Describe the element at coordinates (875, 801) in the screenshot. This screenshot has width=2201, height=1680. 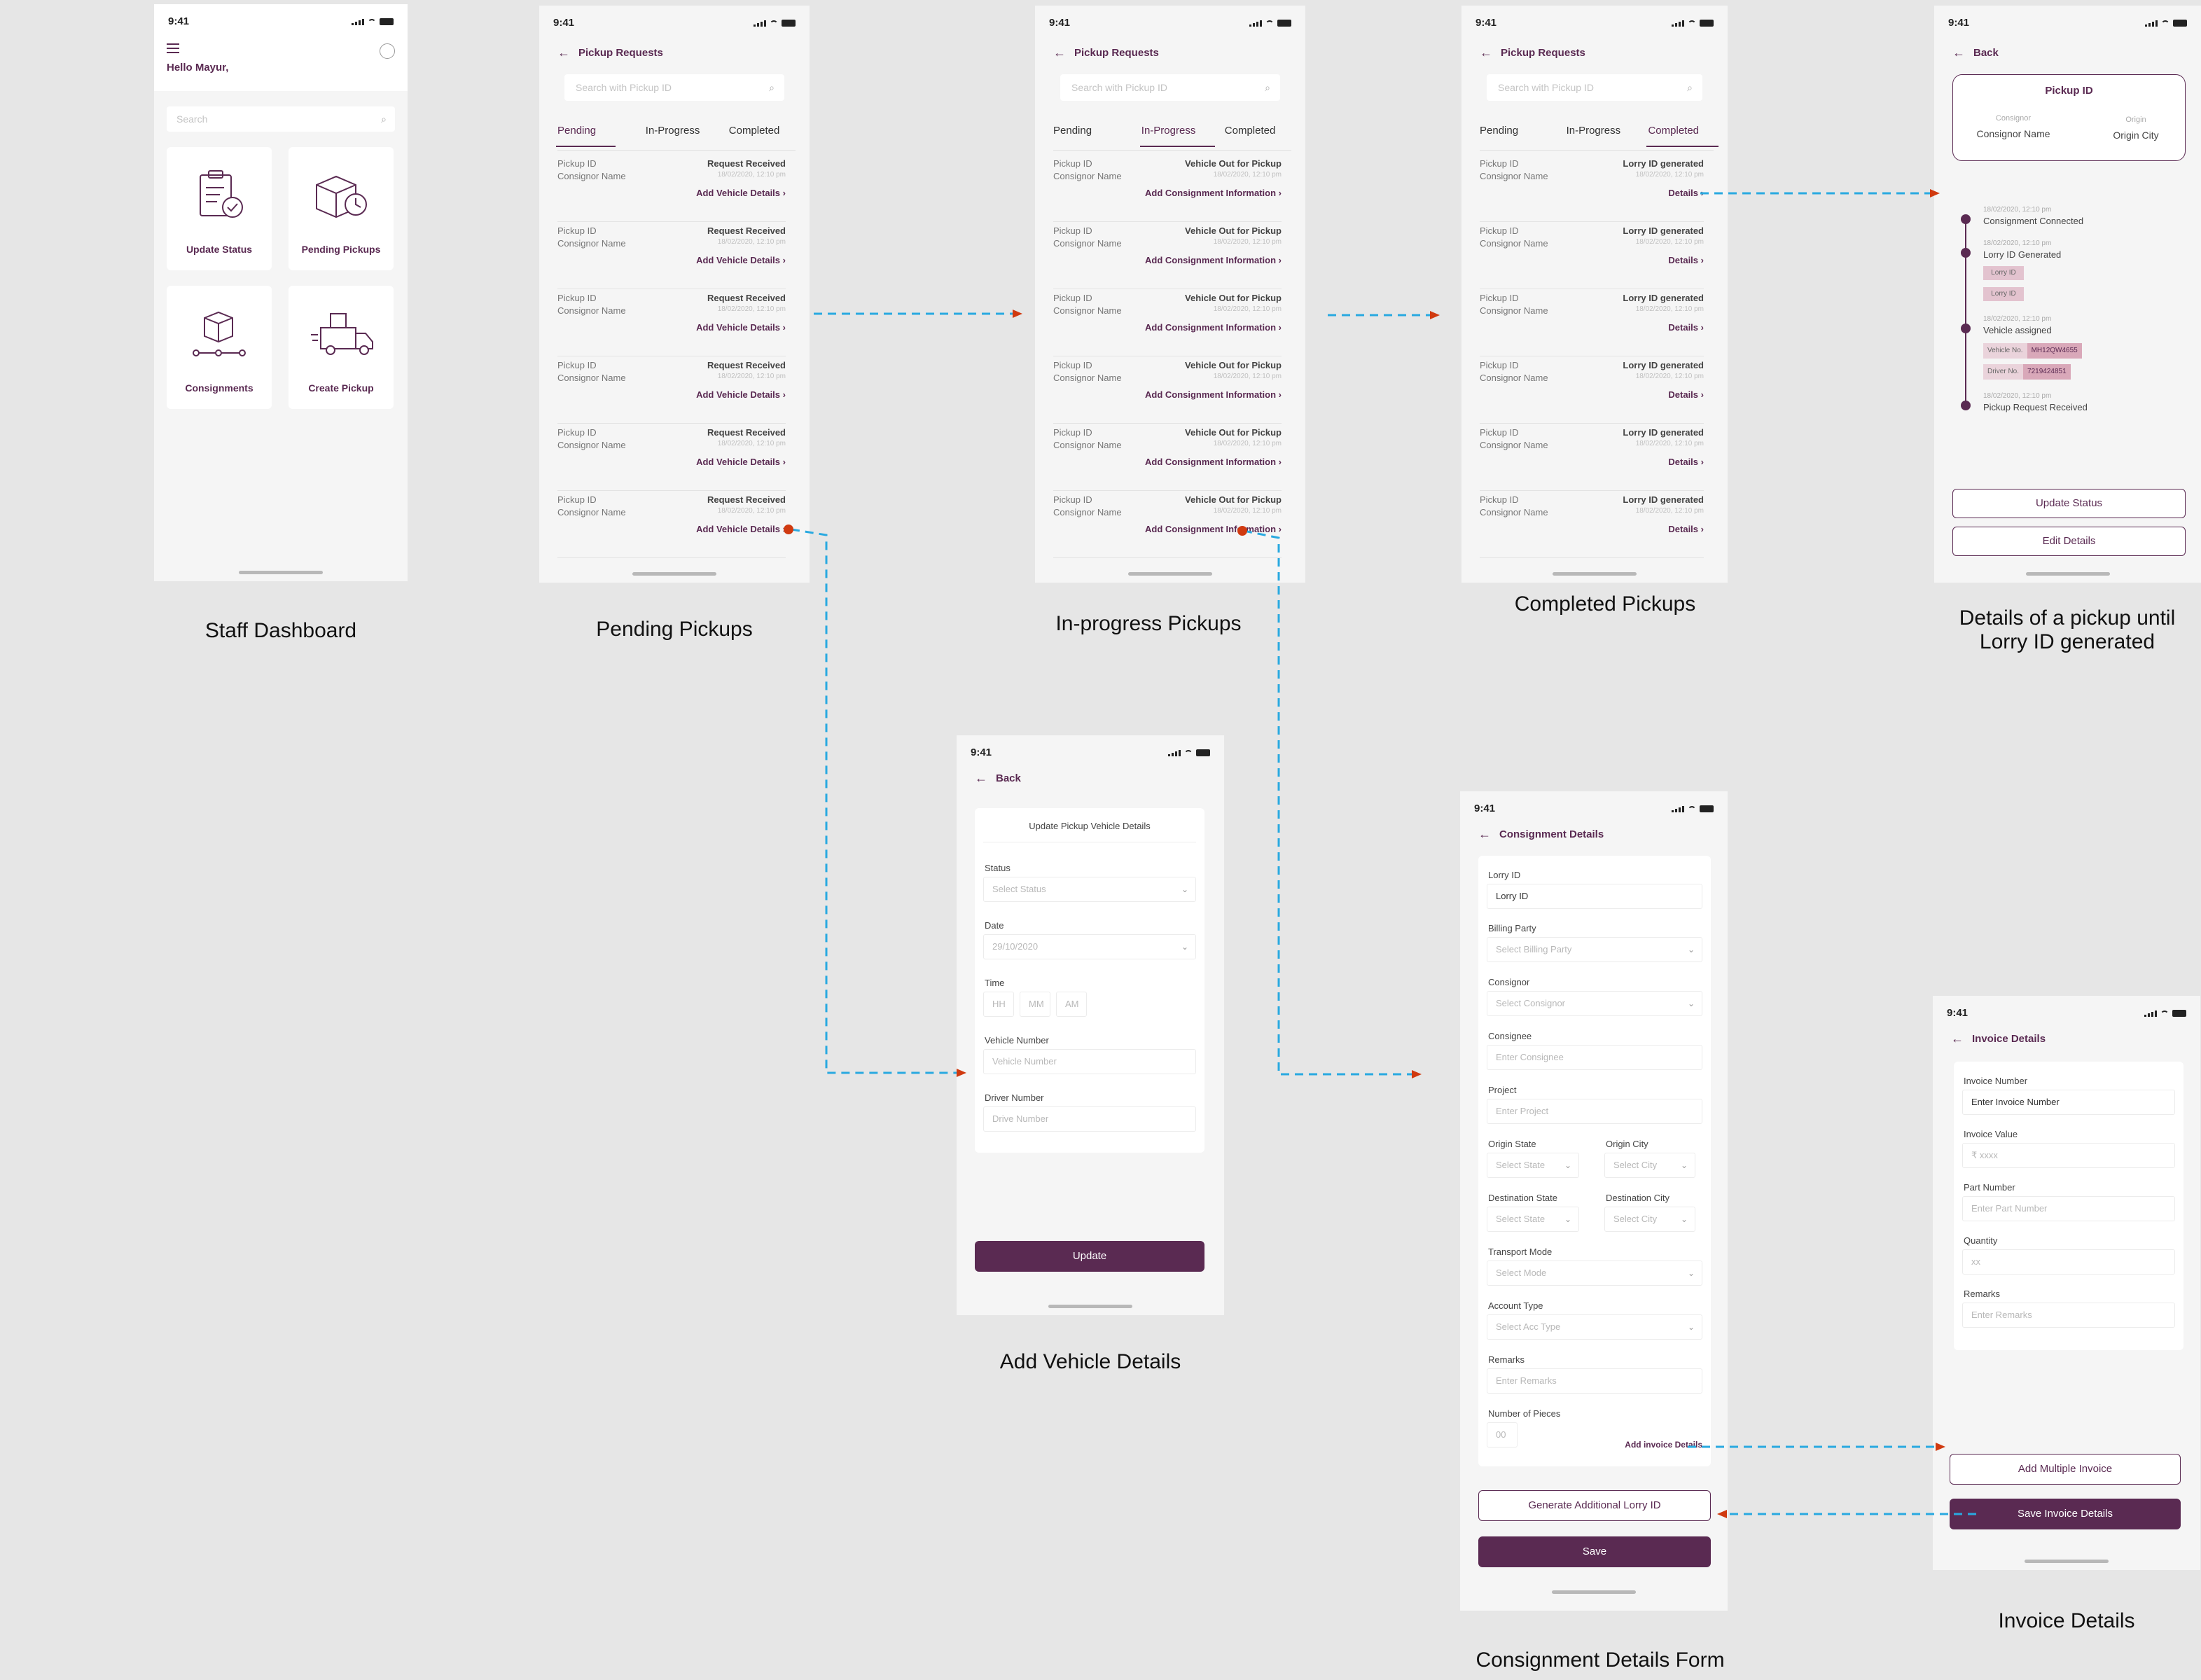
I see `flow-pending-to-vehicle` at that location.